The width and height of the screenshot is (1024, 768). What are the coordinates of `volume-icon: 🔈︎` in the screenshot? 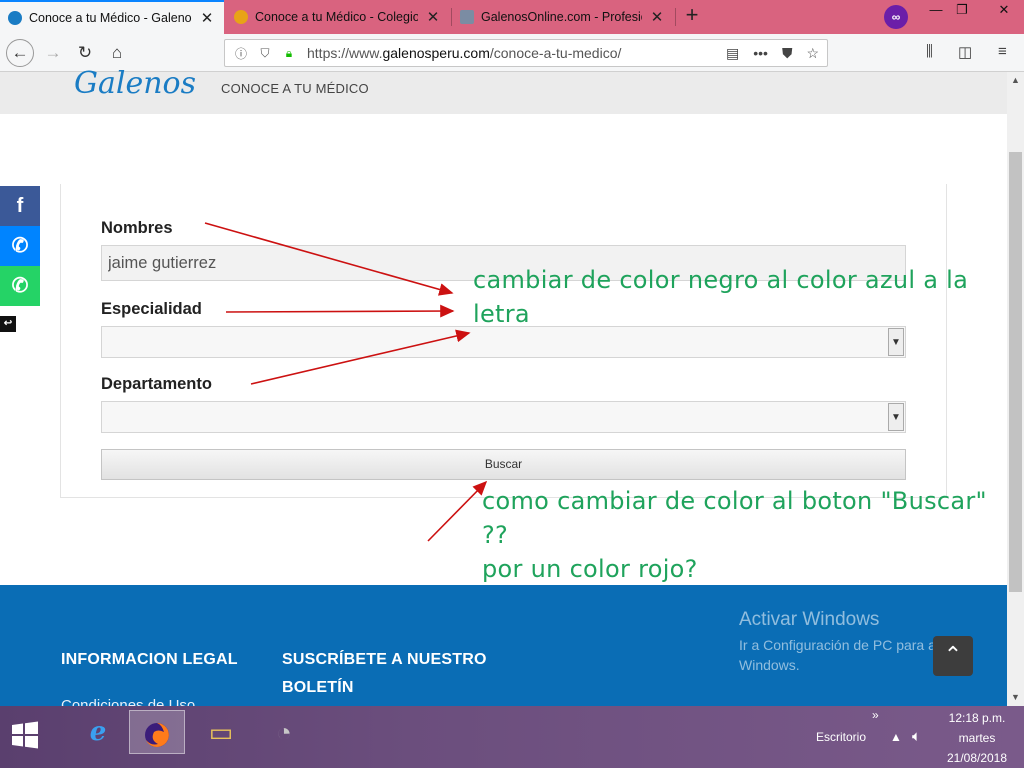 It's located at (916, 736).